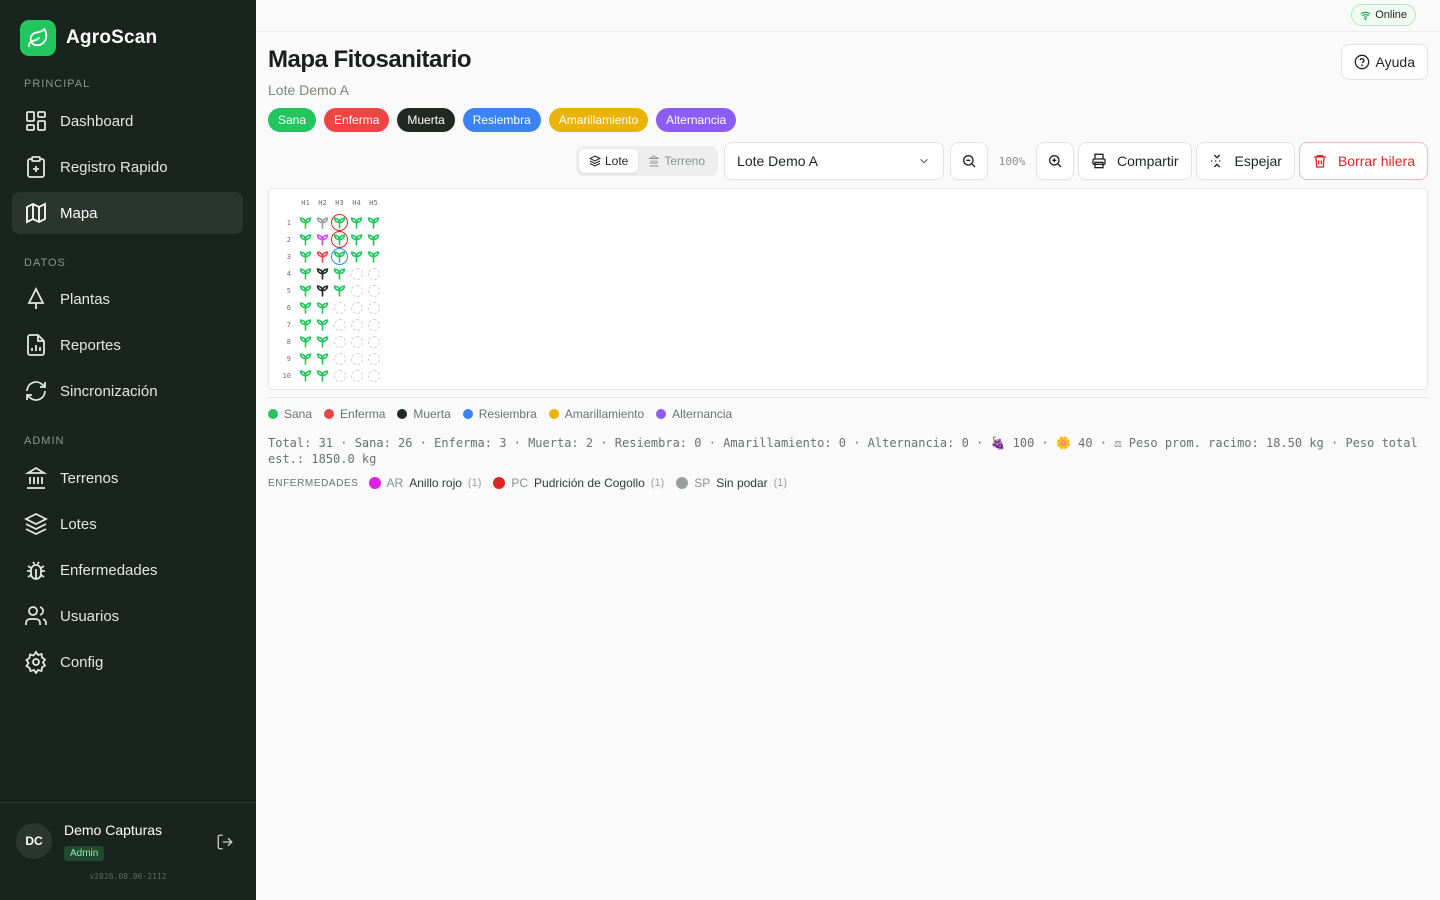 This screenshot has width=1440, height=900. What do you see at coordinates (57, 84) in the screenshot?
I see `section-label-principal: PRINCIPAL` at bounding box center [57, 84].